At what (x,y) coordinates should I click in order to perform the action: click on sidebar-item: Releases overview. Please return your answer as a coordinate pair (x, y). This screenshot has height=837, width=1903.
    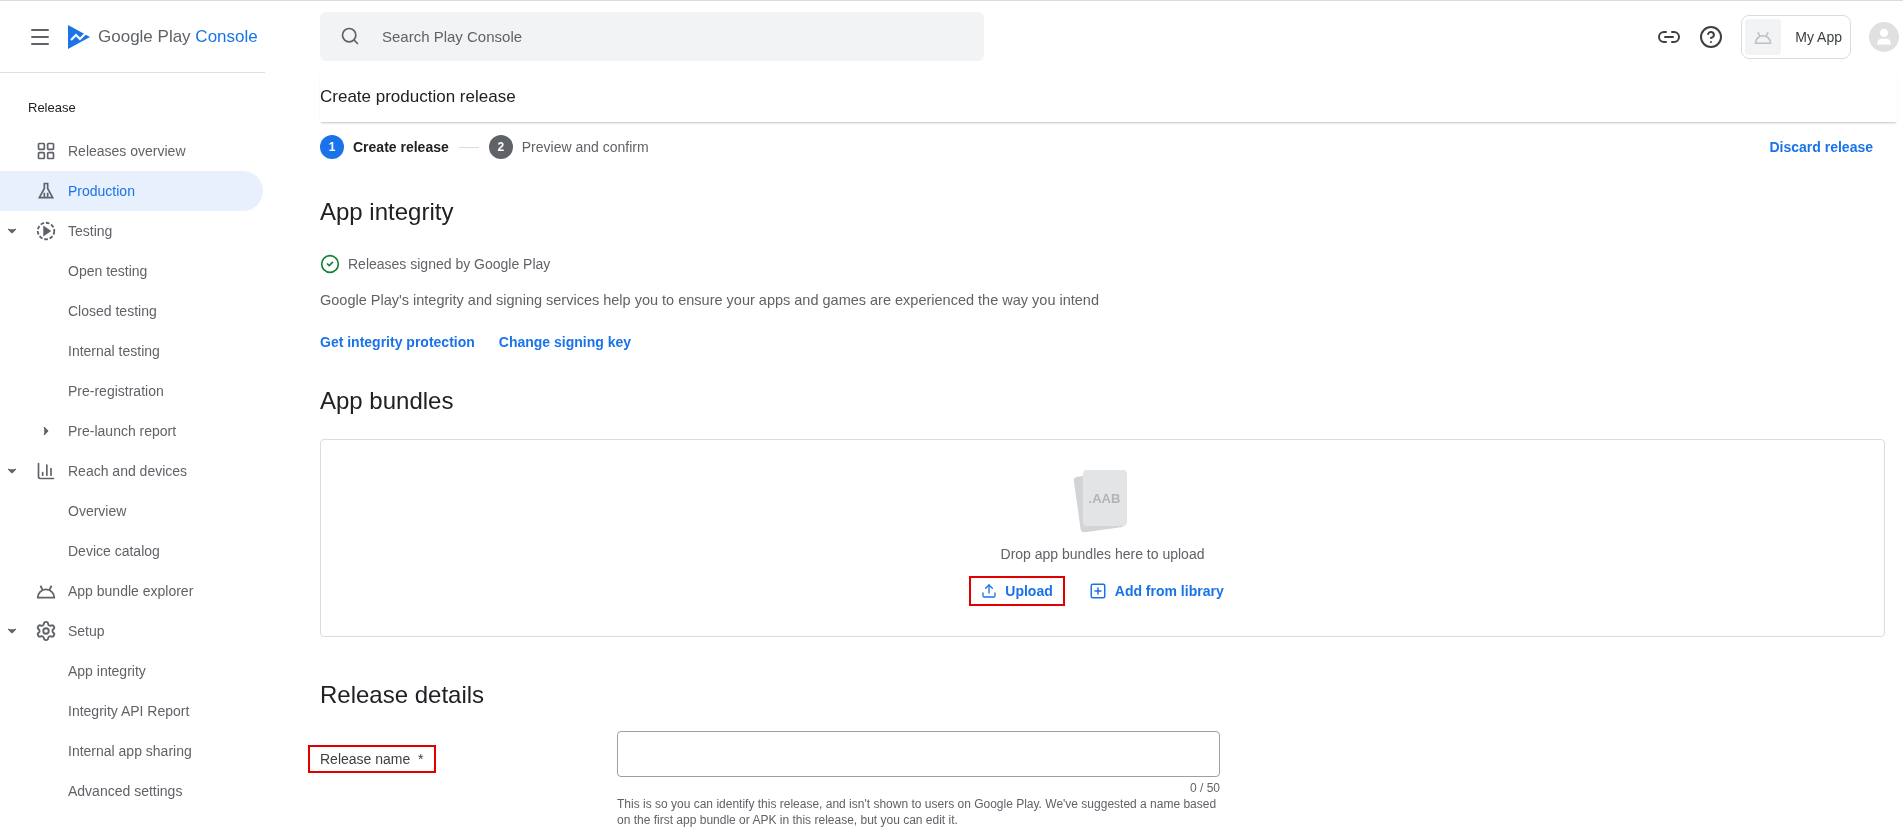
    Looking at the image, I should click on (131, 151).